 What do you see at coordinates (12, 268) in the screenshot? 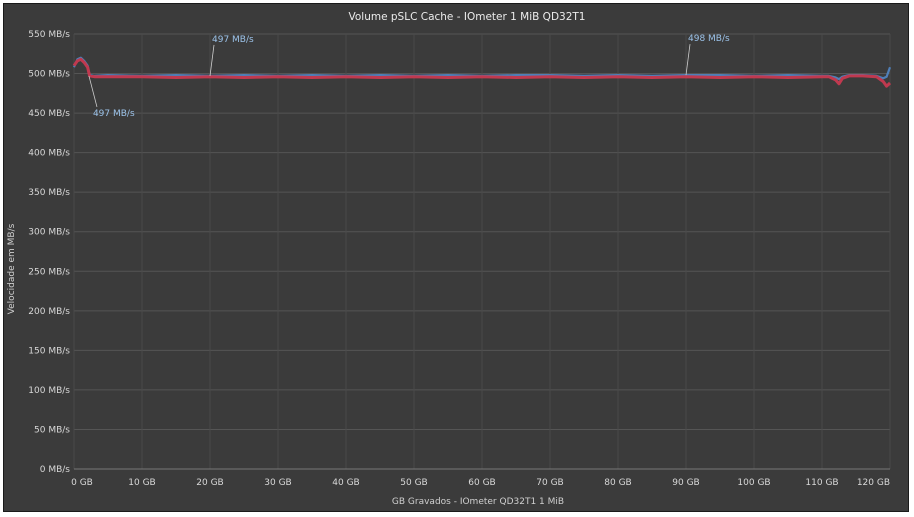
I see `y-axis-label: Velocidade em MB/s` at bounding box center [12, 268].